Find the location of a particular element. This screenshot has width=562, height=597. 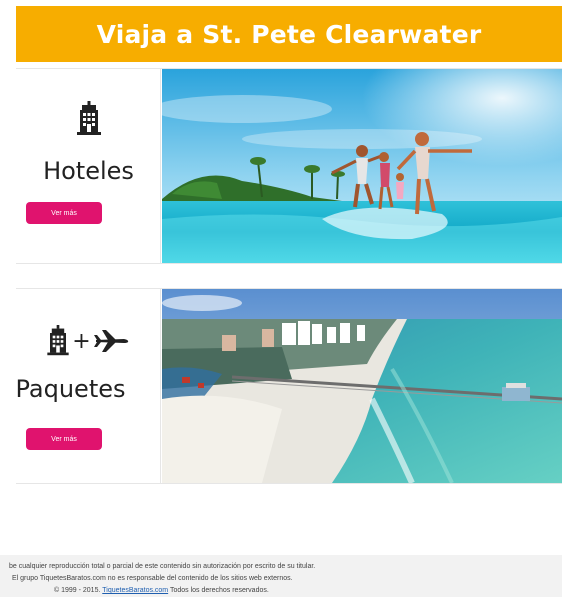

footer-years: © 1999 - 2015. is located at coordinates (77, 590).